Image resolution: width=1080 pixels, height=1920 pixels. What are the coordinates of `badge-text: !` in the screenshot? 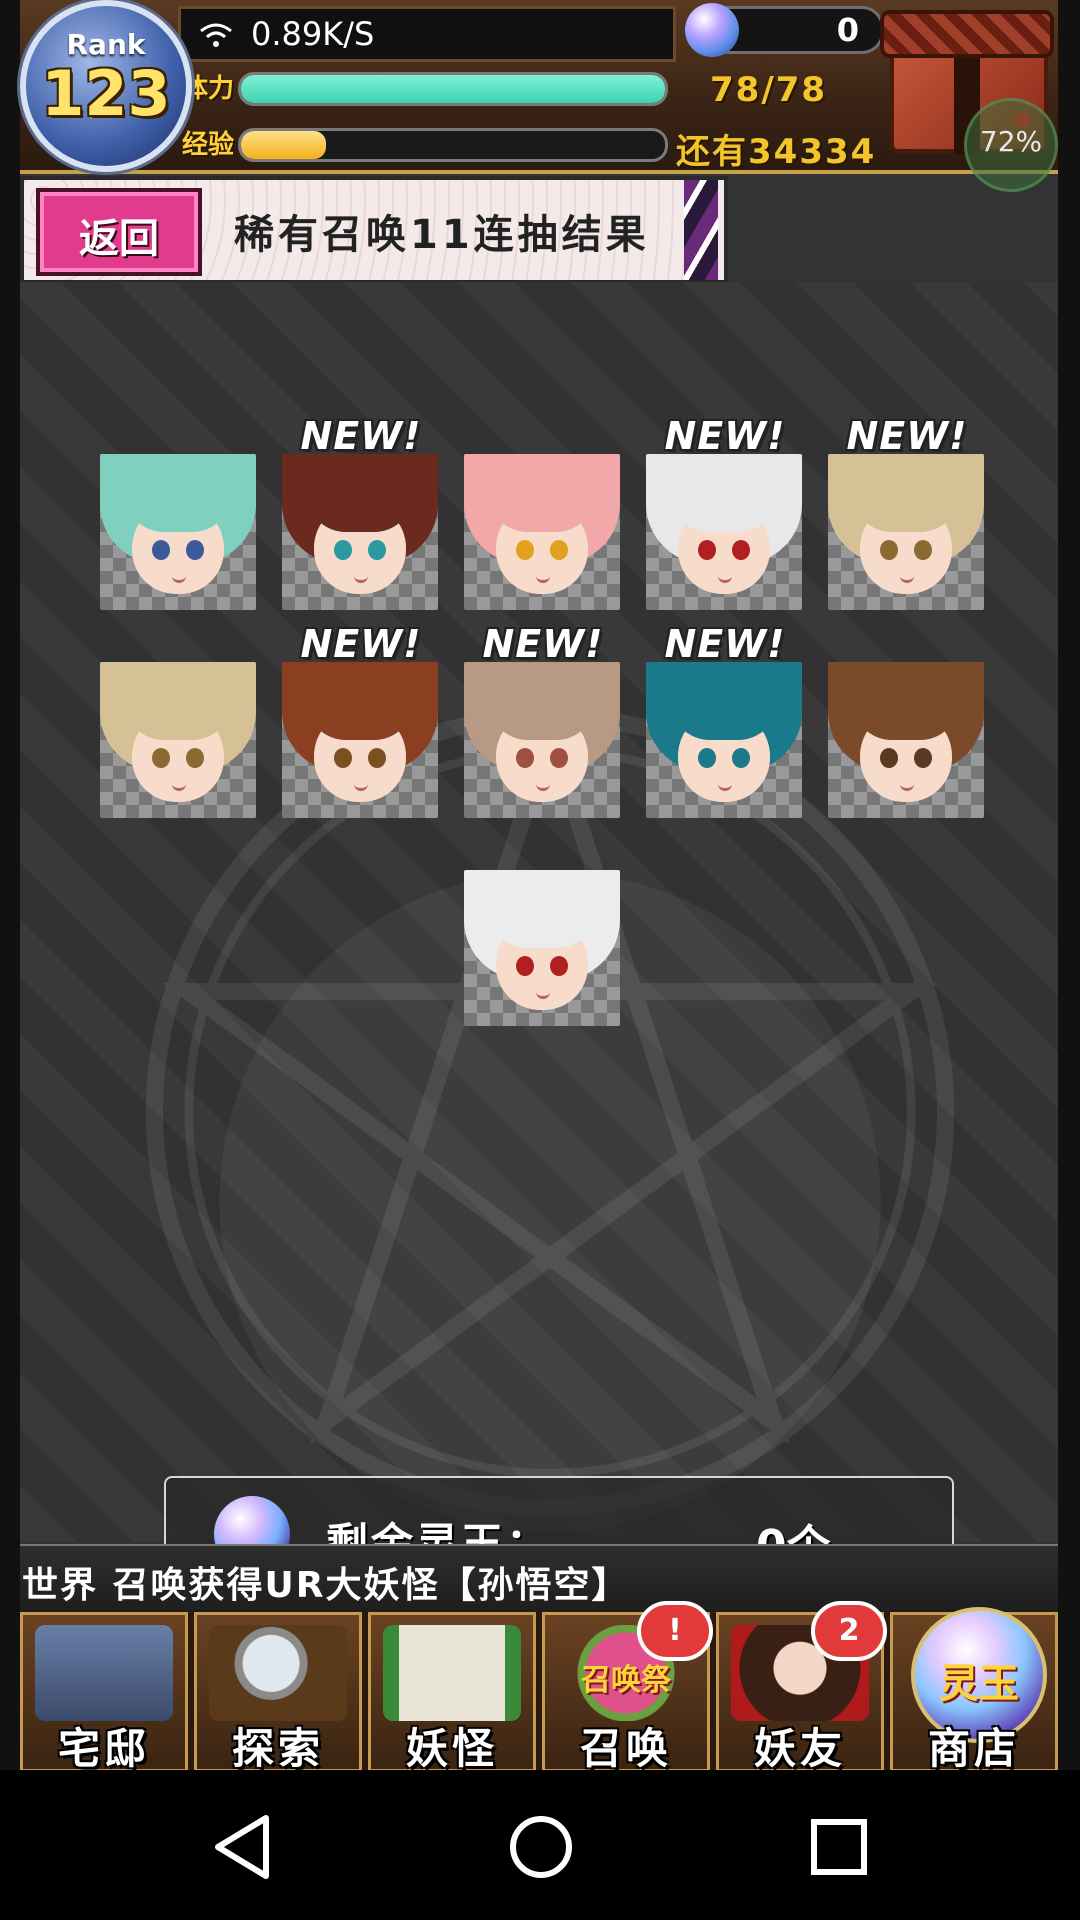 It's located at (675, 1630).